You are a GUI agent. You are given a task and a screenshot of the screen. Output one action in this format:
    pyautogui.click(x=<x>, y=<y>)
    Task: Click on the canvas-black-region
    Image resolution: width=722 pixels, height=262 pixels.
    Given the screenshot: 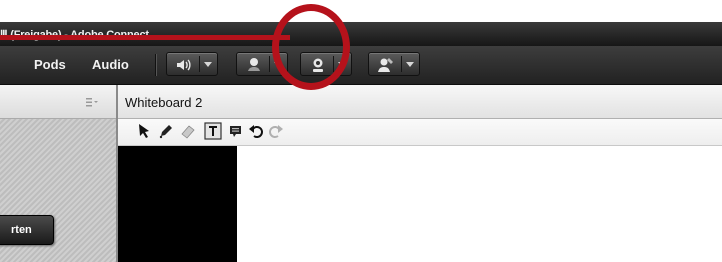 What is the action you would take?
    pyautogui.click(x=177, y=204)
    